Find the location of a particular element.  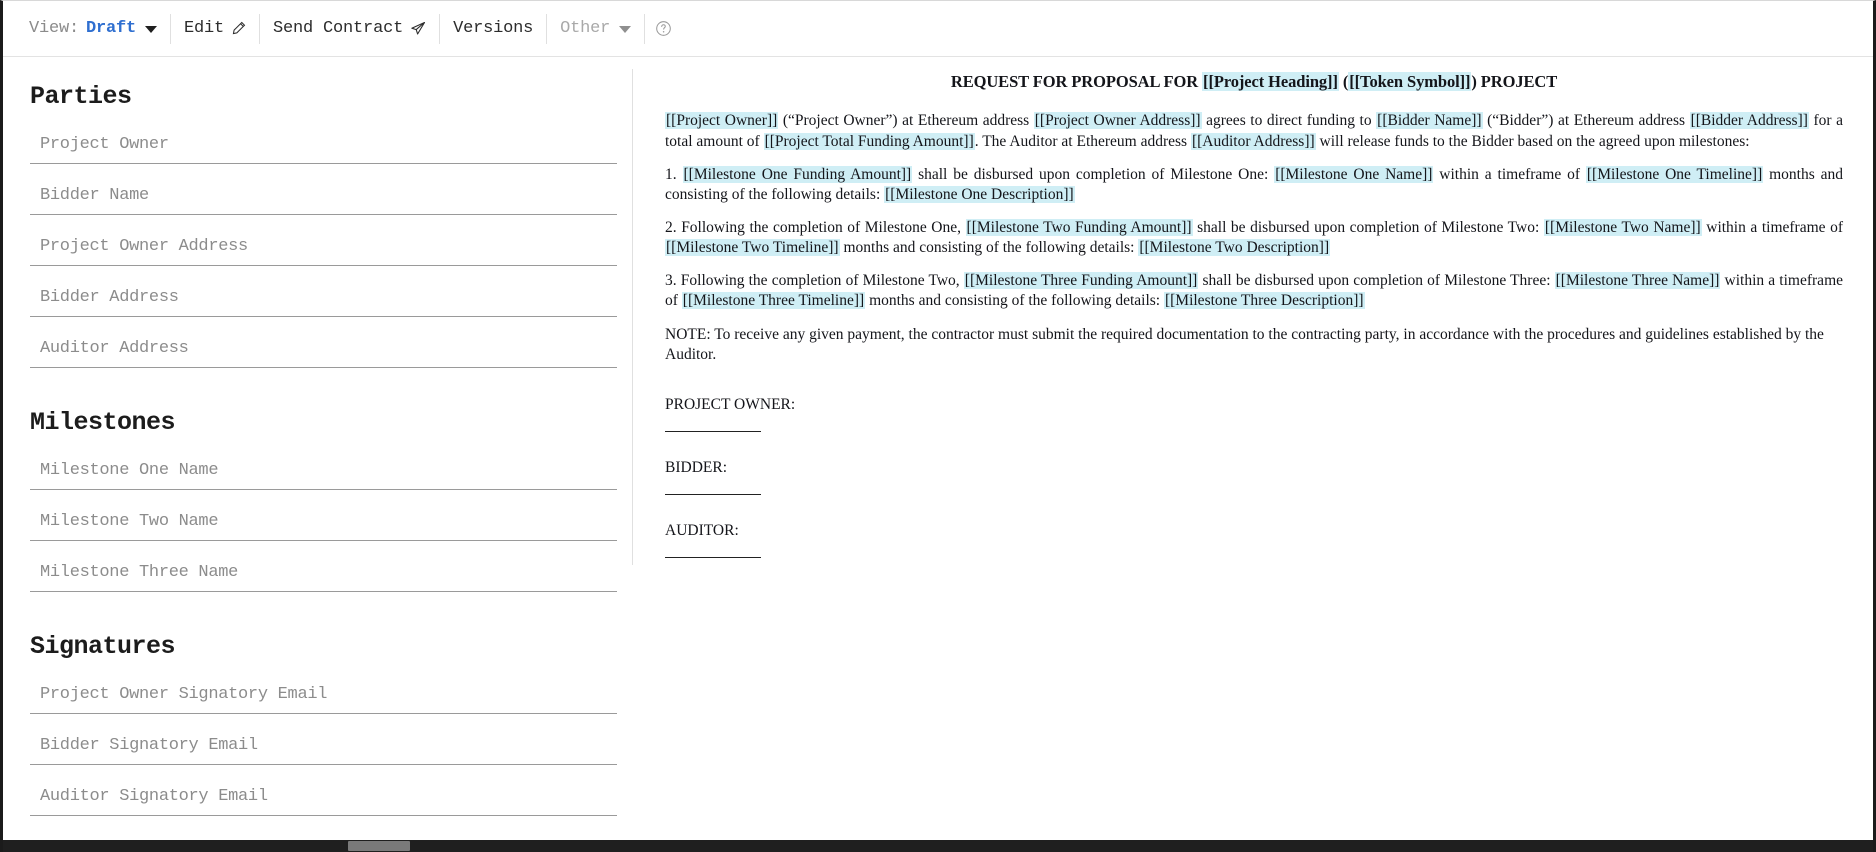

field-bidder-name is located at coordinates (331, 198).